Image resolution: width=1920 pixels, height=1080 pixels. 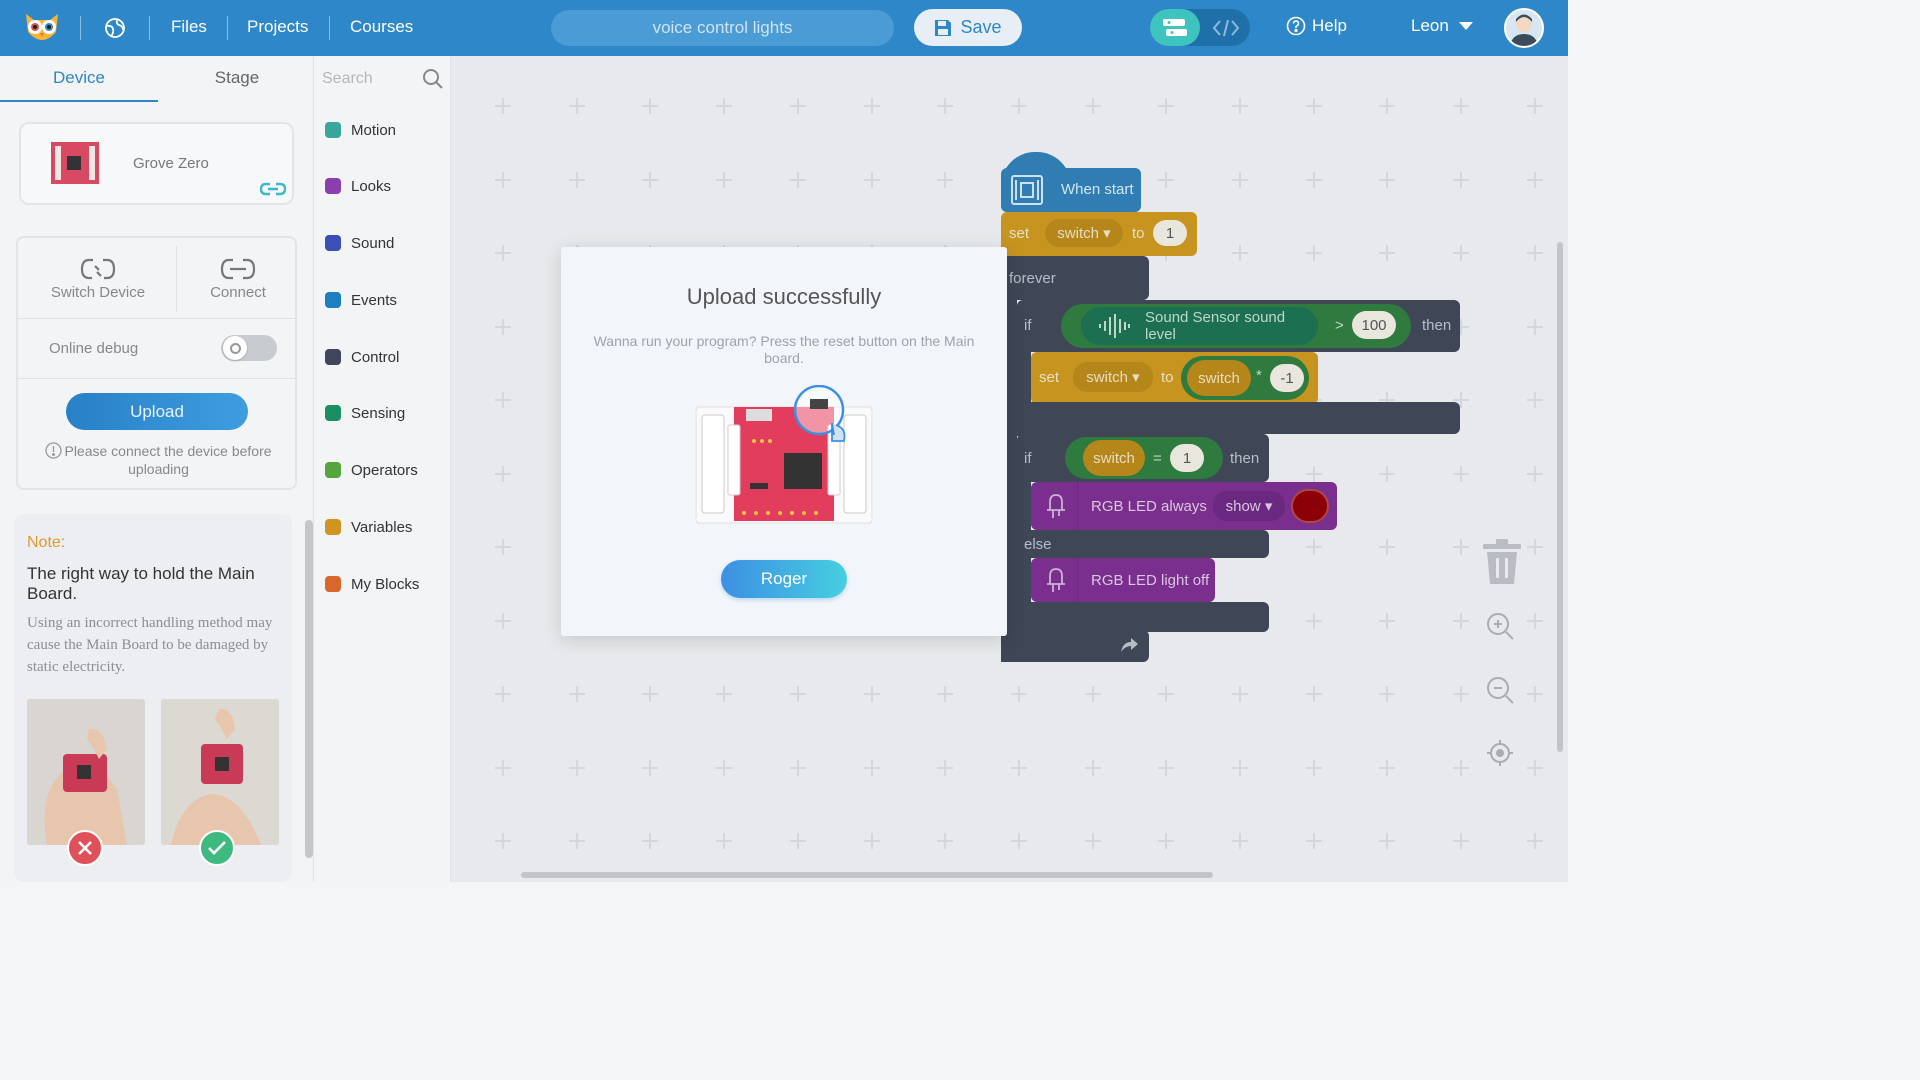 What do you see at coordinates (1215, 326) in the screenshot?
I see `sound-level-label: Sound Sensor sound level` at bounding box center [1215, 326].